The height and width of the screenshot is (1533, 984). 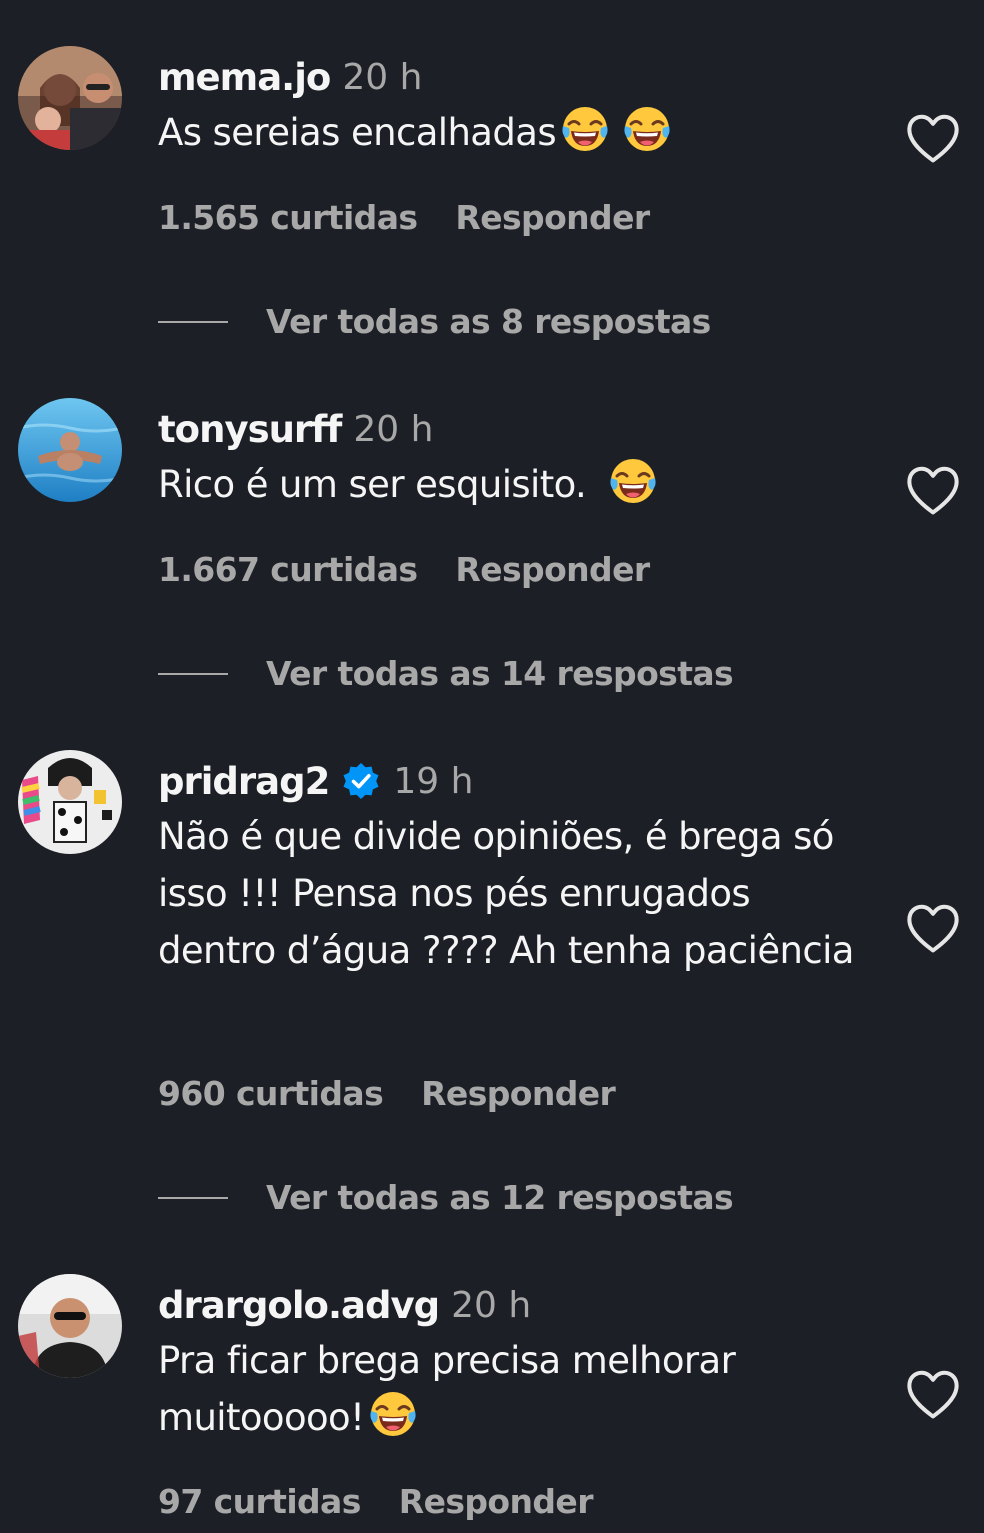 I want to click on likes-count: 960 curtidas, so click(x=271, y=1093).